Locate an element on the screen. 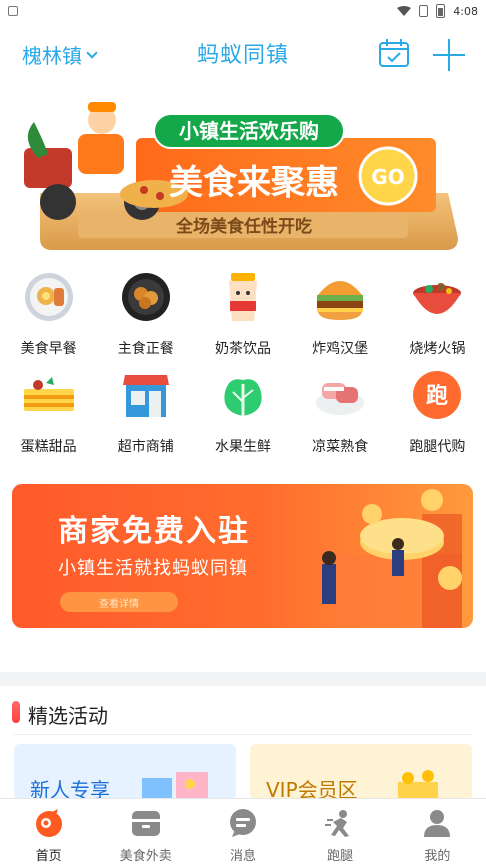 The image size is (486, 864). category-breakfast: 美食早餐 is located at coordinates (48, 313).